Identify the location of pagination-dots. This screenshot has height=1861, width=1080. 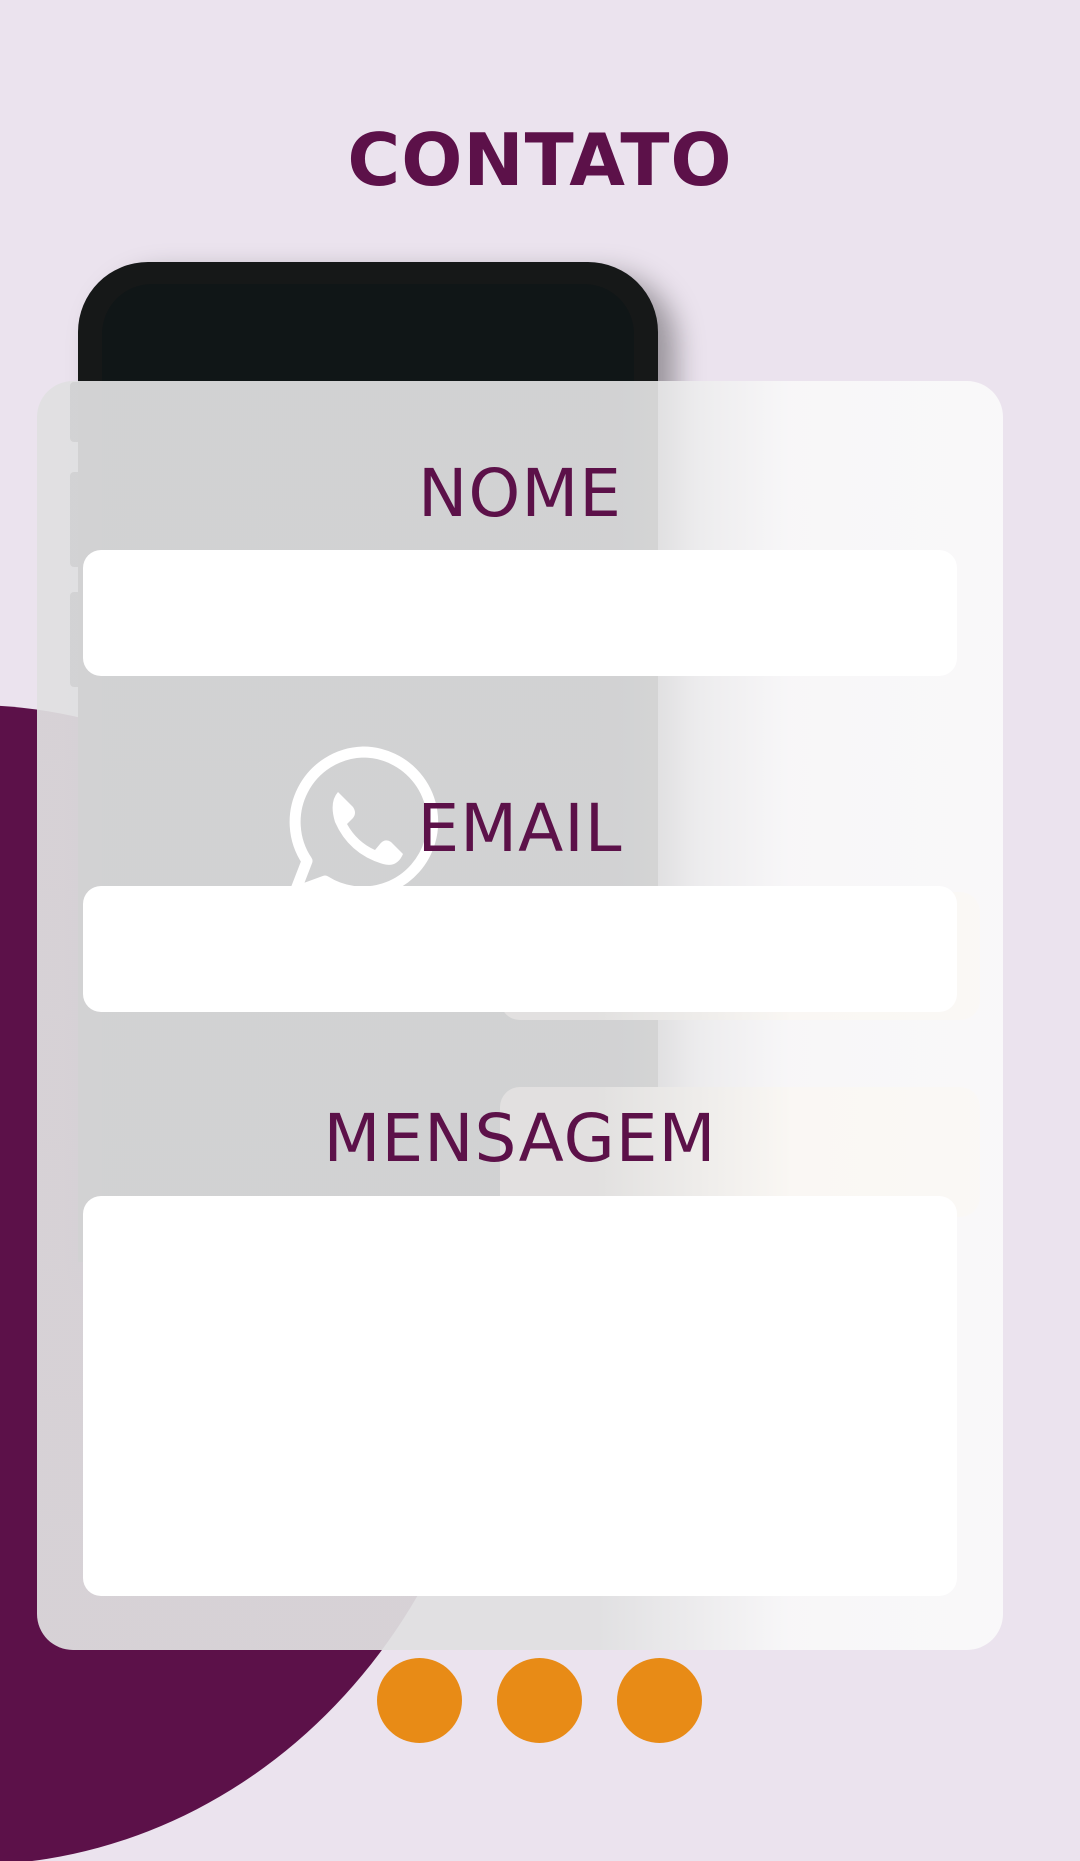
(539, 1700).